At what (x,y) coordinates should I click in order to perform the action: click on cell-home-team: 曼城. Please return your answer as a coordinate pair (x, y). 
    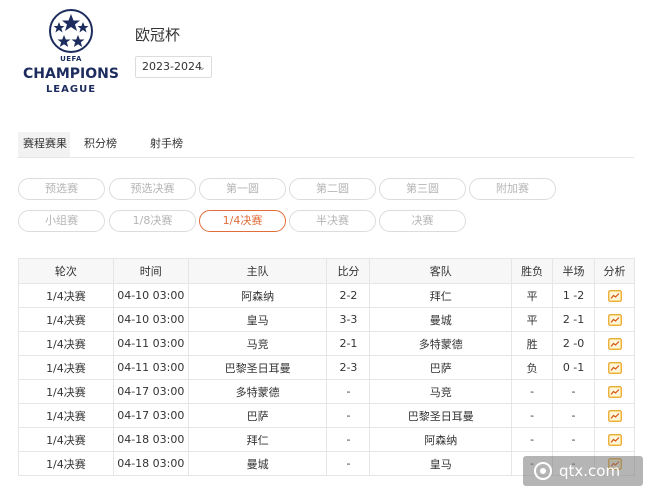
    Looking at the image, I should click on (257, 463).